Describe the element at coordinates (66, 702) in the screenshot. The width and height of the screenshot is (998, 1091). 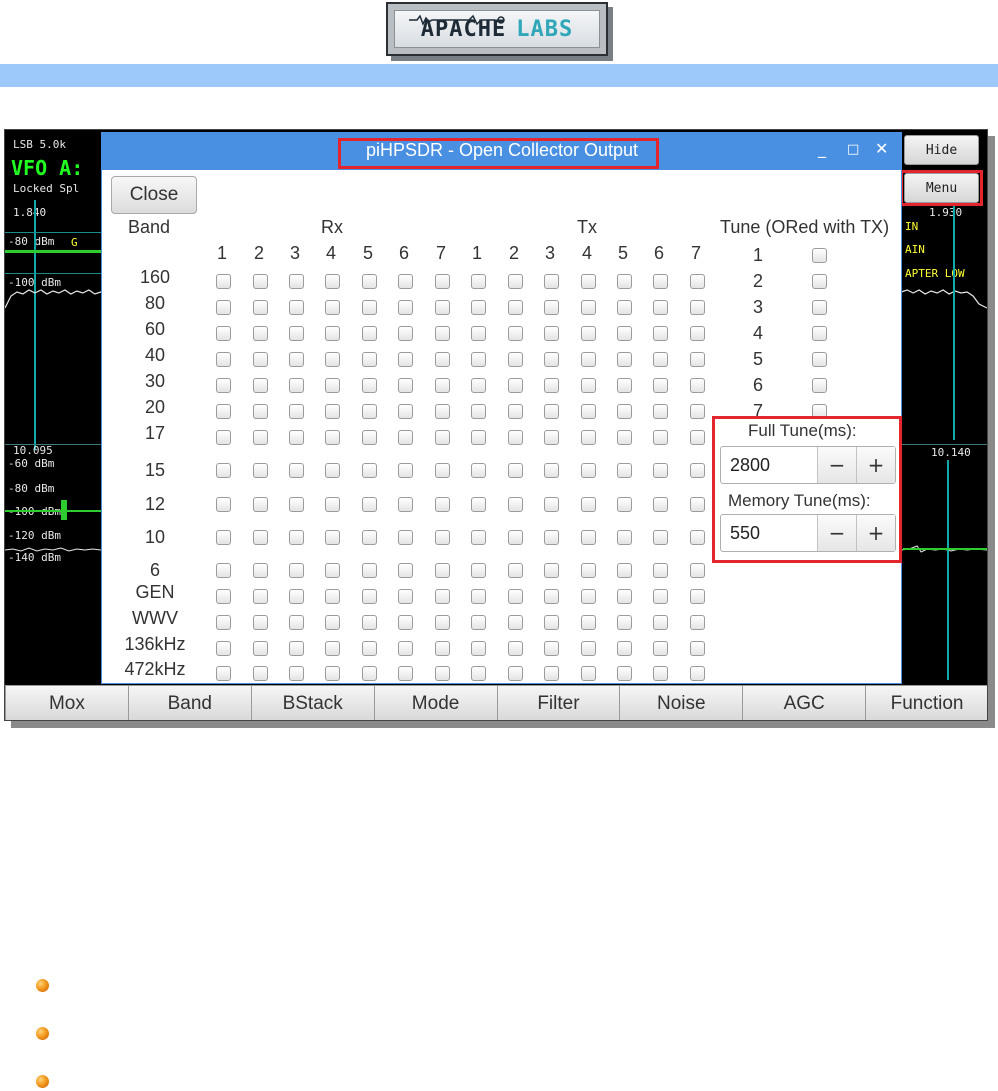
I see `toolbar-mox-button: Mox` at that location.